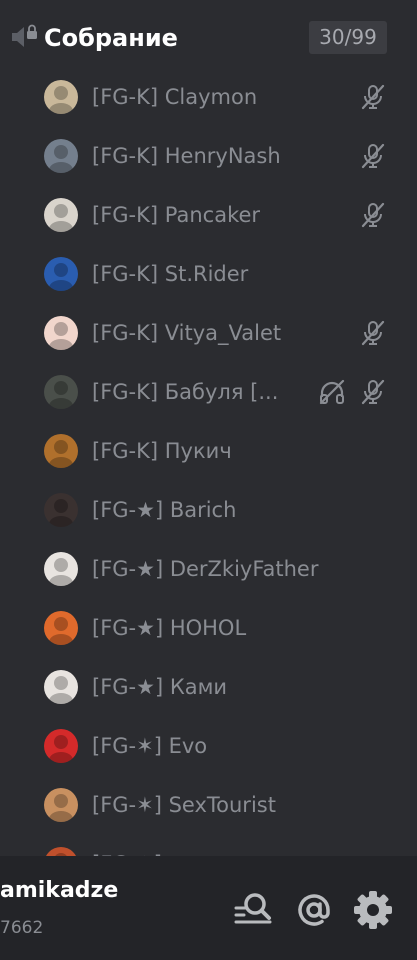  What do you see at coordinates (111, 38) in the screenshot?
I see `channel-title: Собрание` at bounding box center [111, 38].